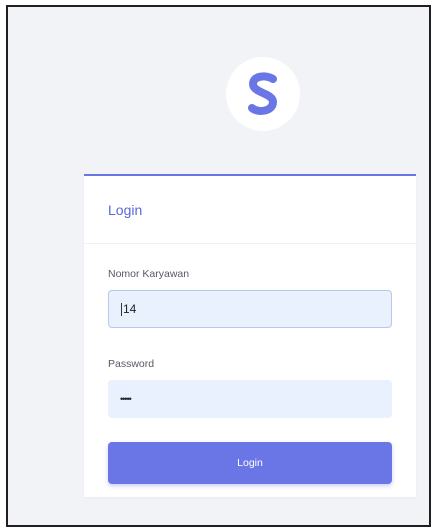 This screenshot has height=531, width=440. Describe the element at coordinates (126, 399) in the screenshot. I see `password-value: •••••` at that location.